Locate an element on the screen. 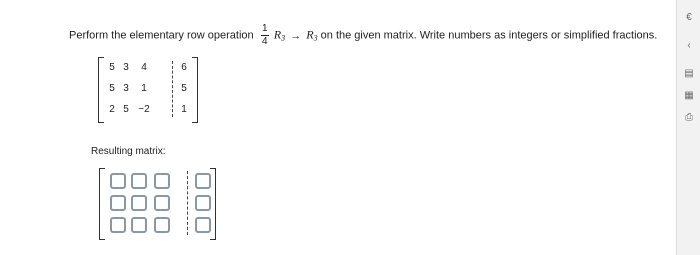 The width and height of the screenshot is (700, 255). given-matrix: 5 3 4 6 5 3 1 5 2 5 −2 1 is located at coordinates (148, 90).